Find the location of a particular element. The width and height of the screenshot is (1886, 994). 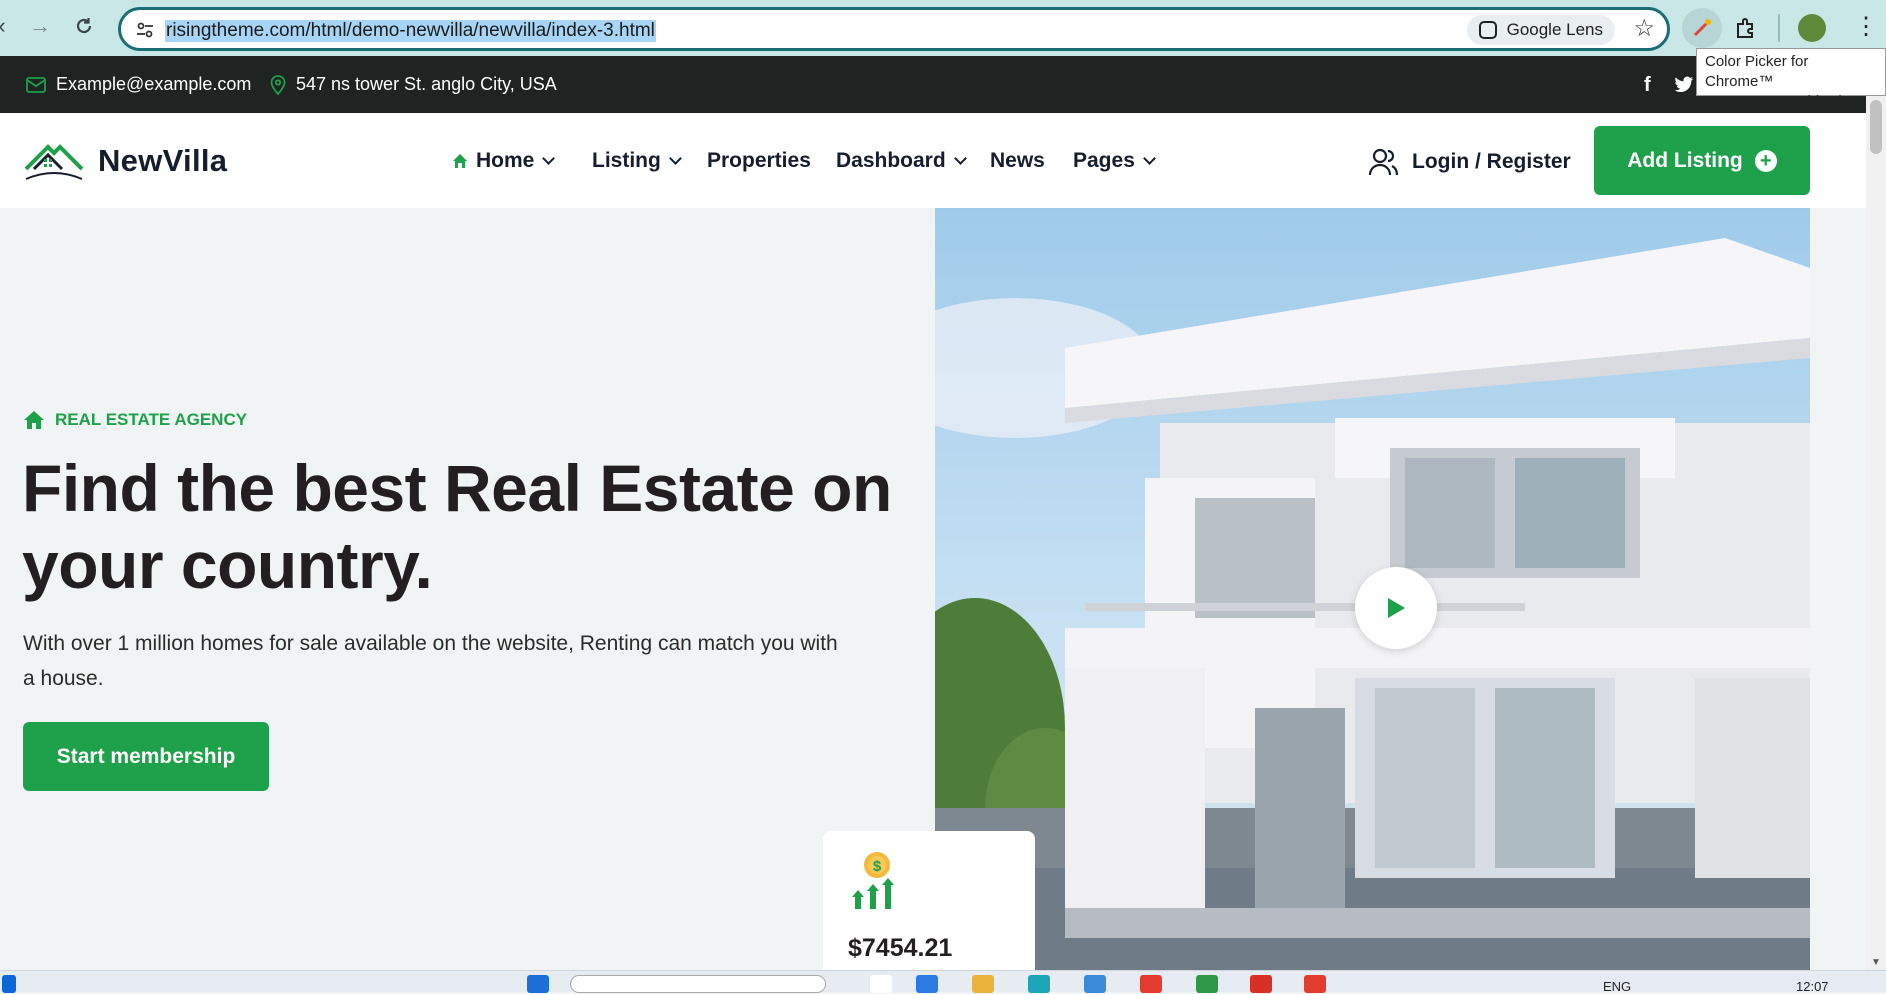

email-text: Example@example.com is located at coordinates (154, 84).